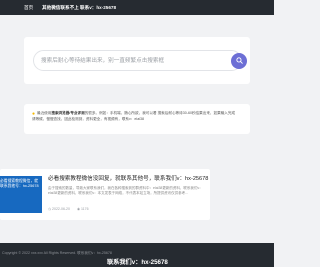 The width and height of the screenshot is (320, 267). Describe the element at coordinates (59, 209) in the screenshot. I see `post-date: ◷ 2022-06-20` at that location.